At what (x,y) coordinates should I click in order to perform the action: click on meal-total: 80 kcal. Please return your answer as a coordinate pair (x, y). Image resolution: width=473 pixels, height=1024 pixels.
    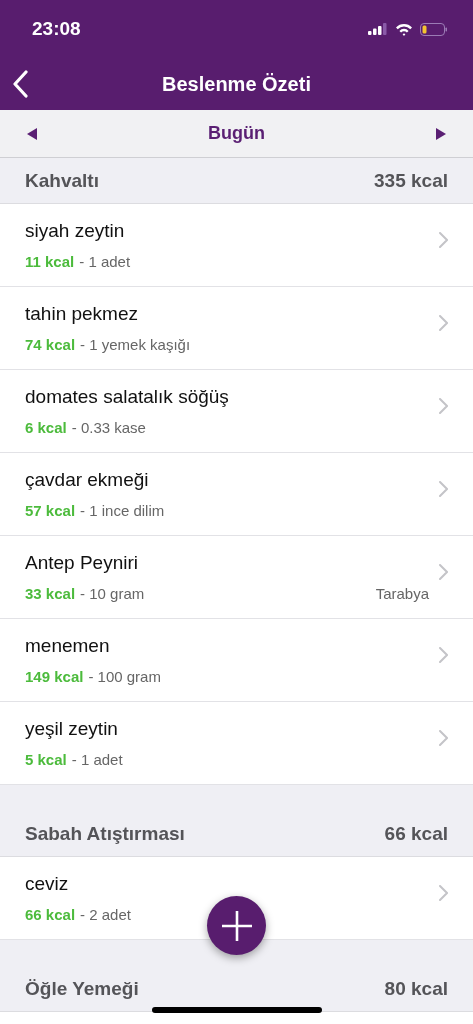
    Looking at the image, I should click on (416, 988).